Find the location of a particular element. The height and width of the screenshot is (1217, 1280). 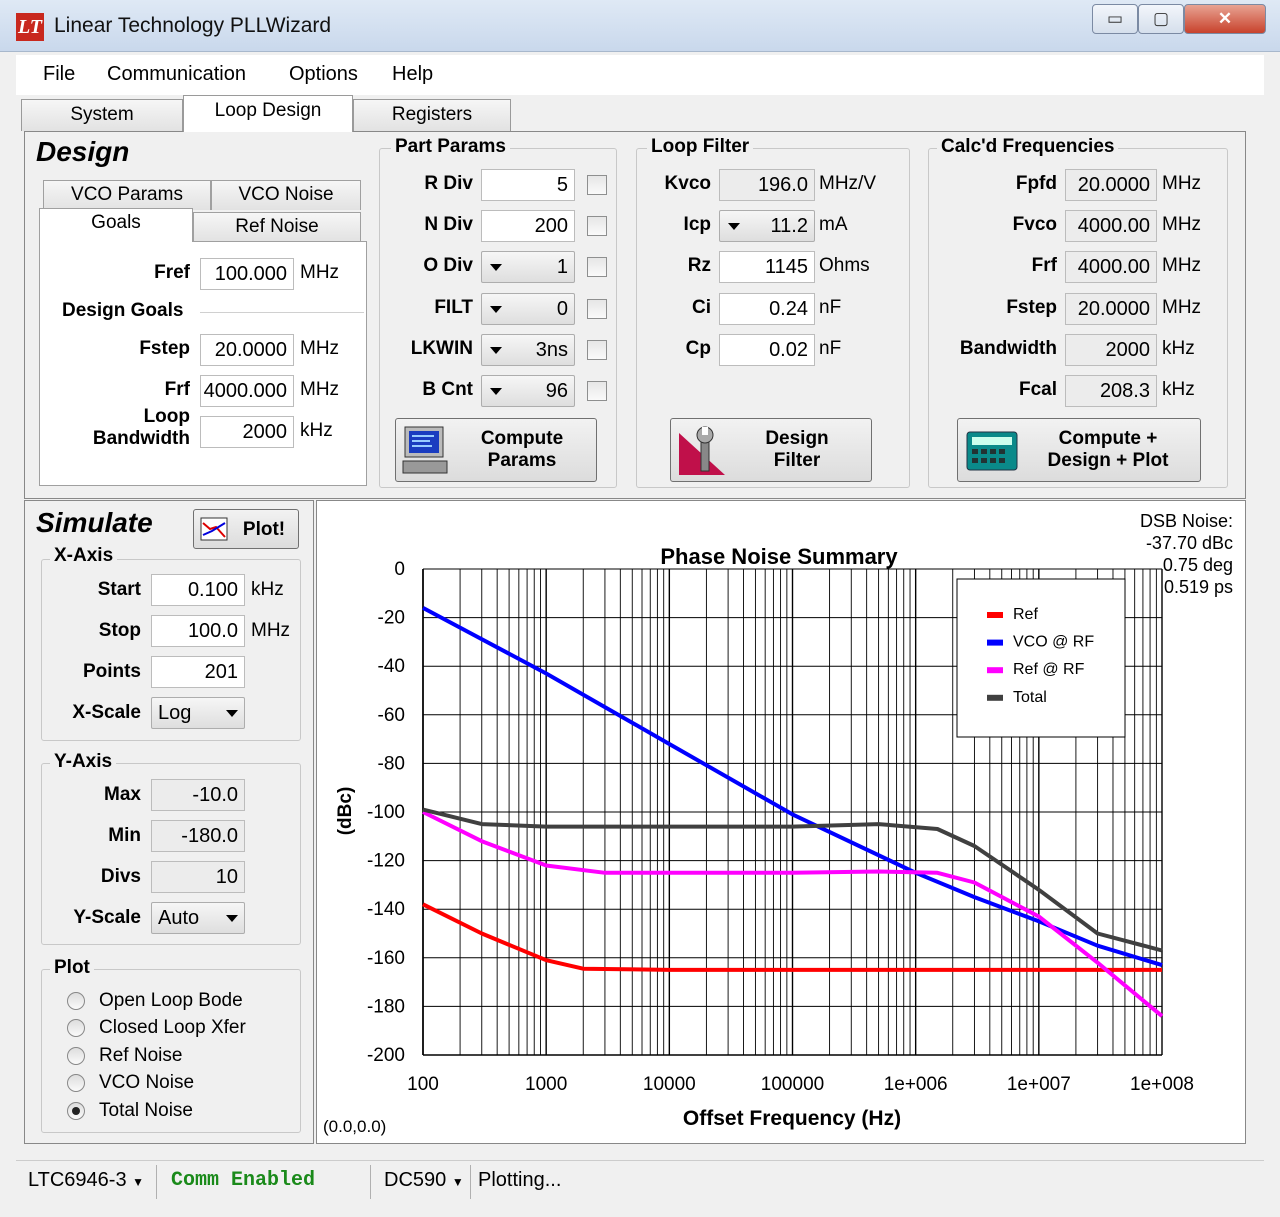

calc-freq-unit: MHz is located at coordinates (1182, 307).